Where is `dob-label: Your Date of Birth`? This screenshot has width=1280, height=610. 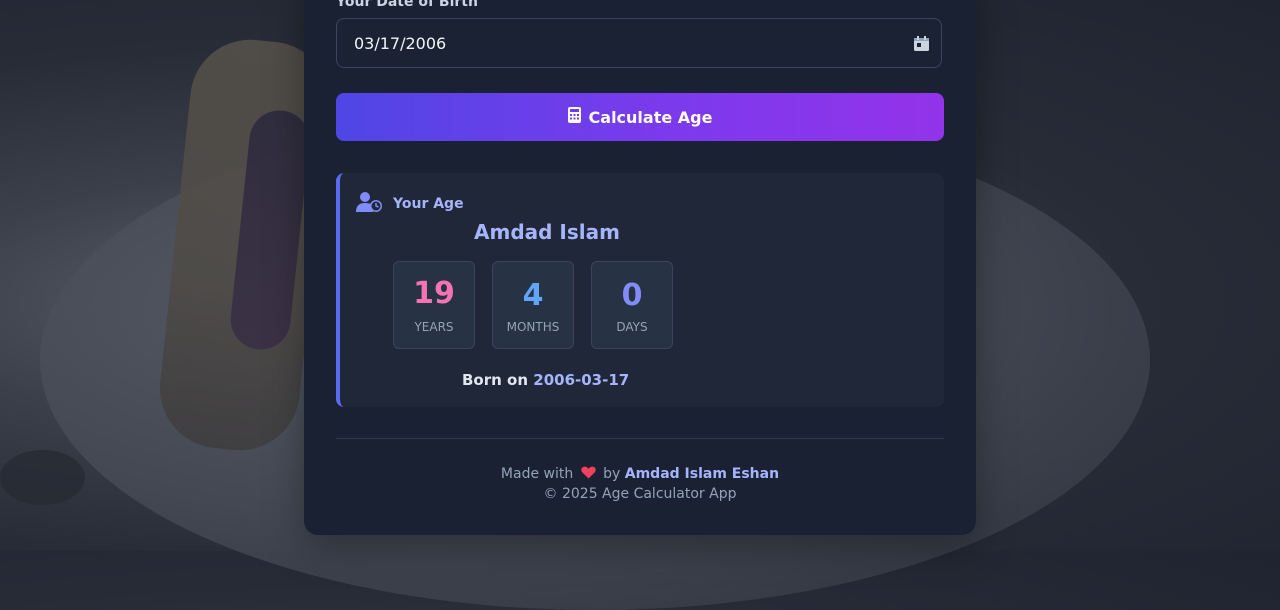
dob-label: Your Date of Birth is located at coordinates (407, 5).